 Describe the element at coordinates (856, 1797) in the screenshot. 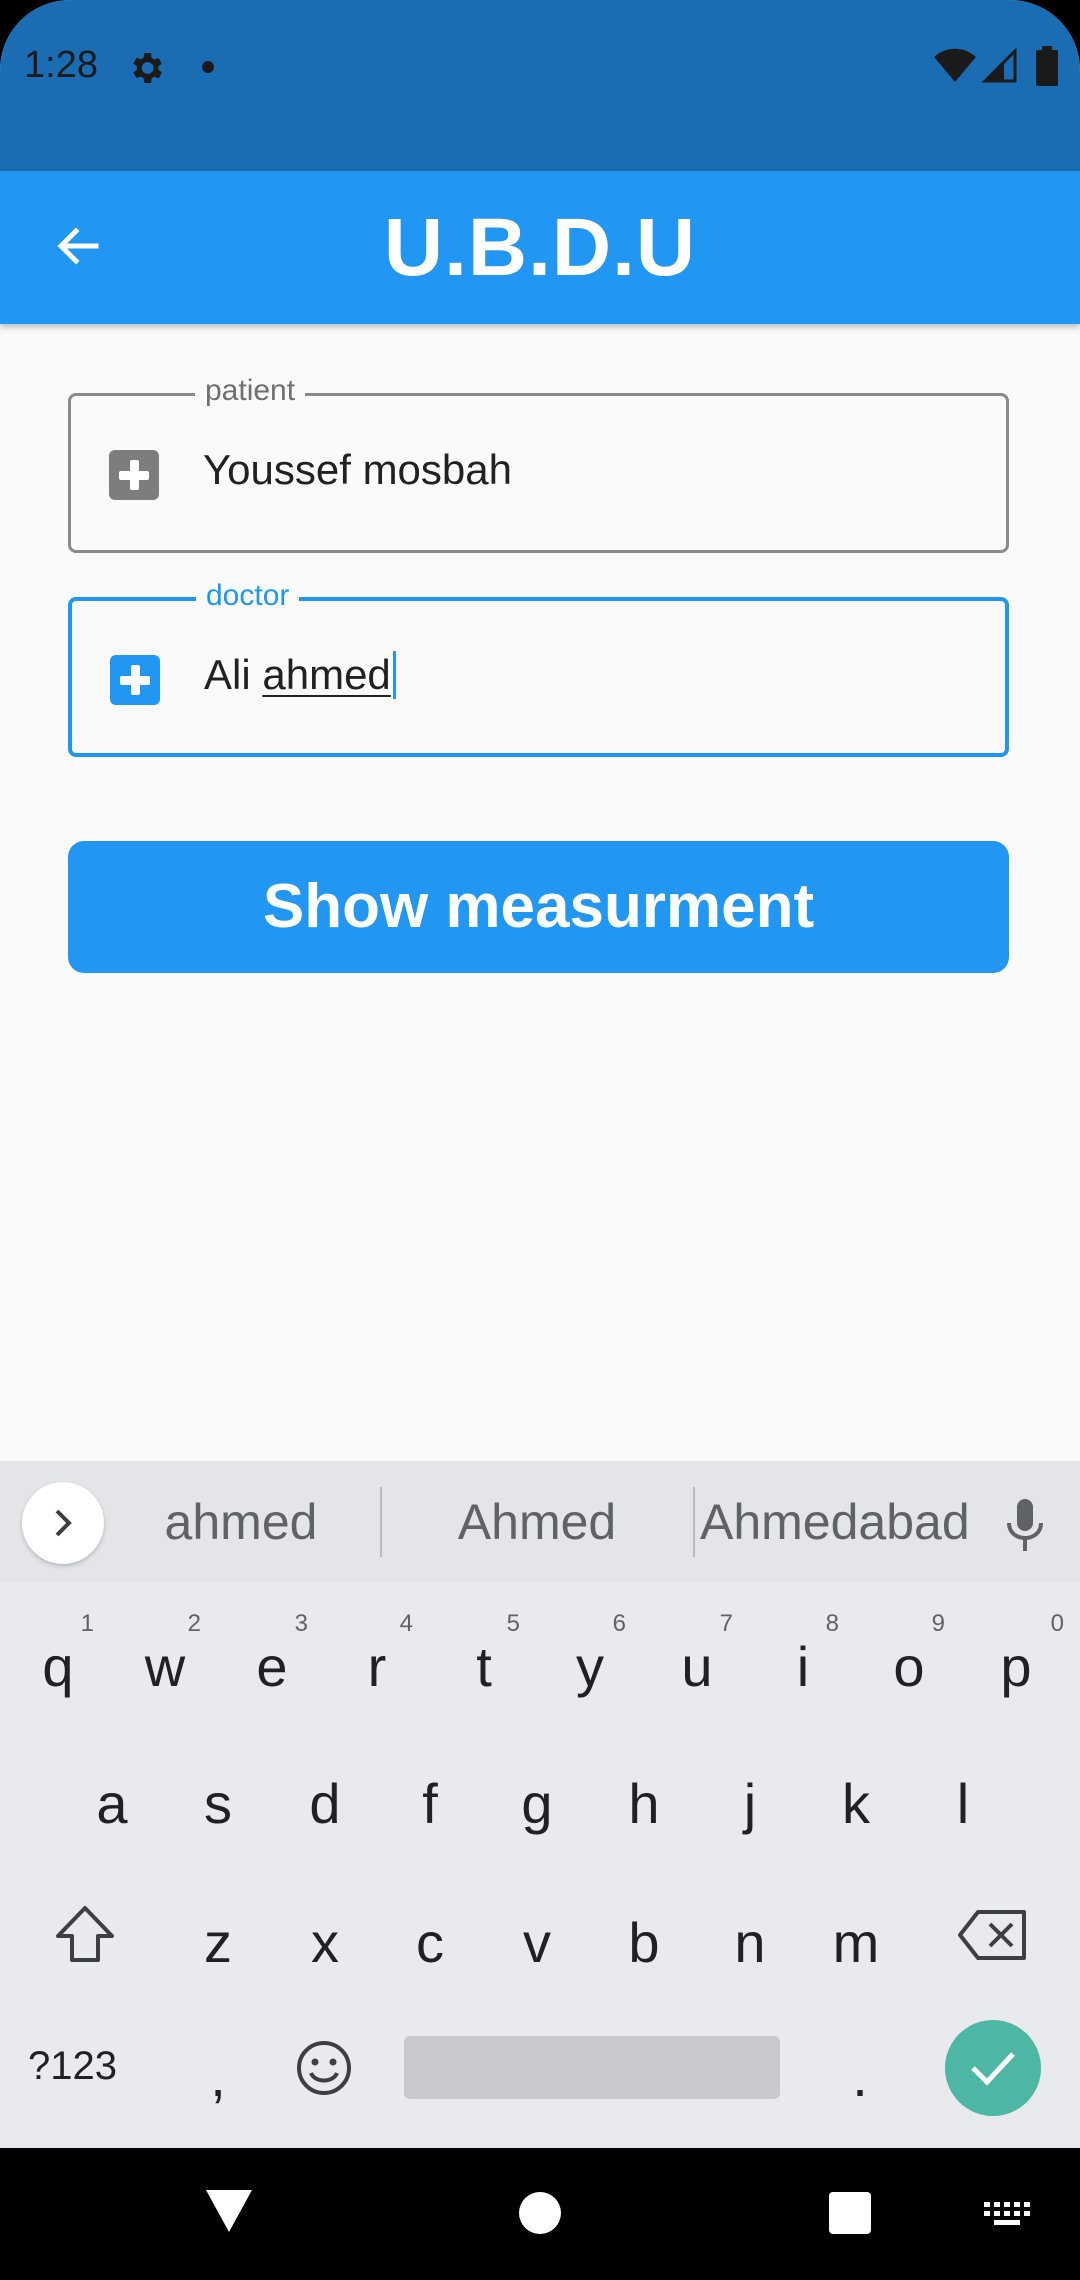

I see `key-k: k` at that location.